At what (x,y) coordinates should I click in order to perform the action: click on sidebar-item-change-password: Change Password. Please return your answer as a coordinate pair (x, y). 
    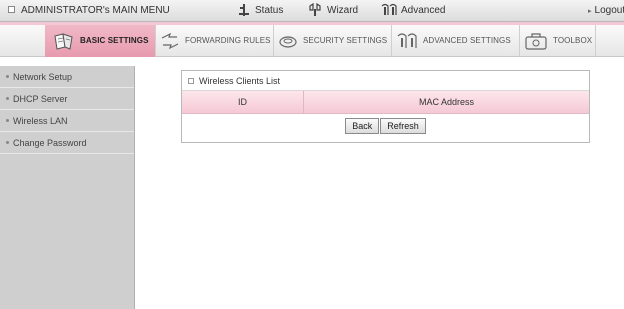
    Looking at the image, I should click on (67, 143).